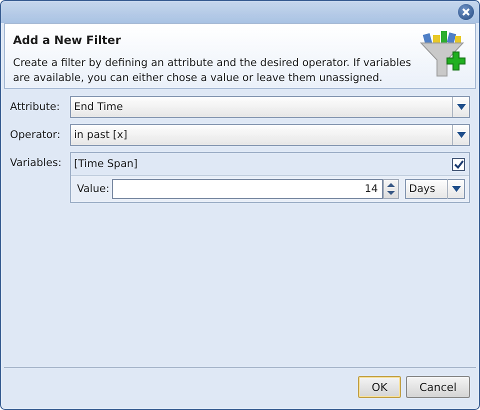  I want to click on dialog-title: Add a New Filter, so click(67, 40).